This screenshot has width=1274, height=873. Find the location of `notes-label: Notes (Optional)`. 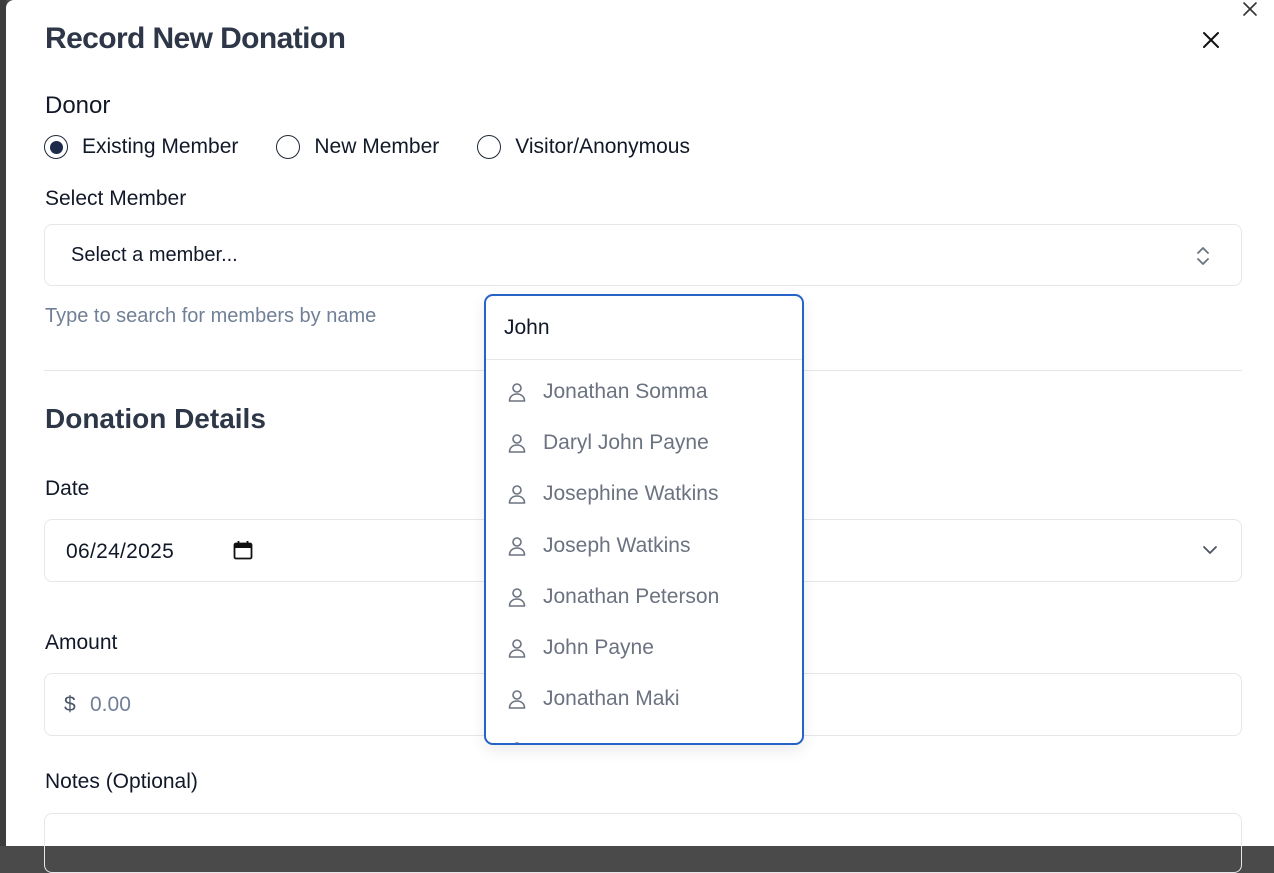

notes-label: Notes (Optional) is located at coordinates (121, 781).